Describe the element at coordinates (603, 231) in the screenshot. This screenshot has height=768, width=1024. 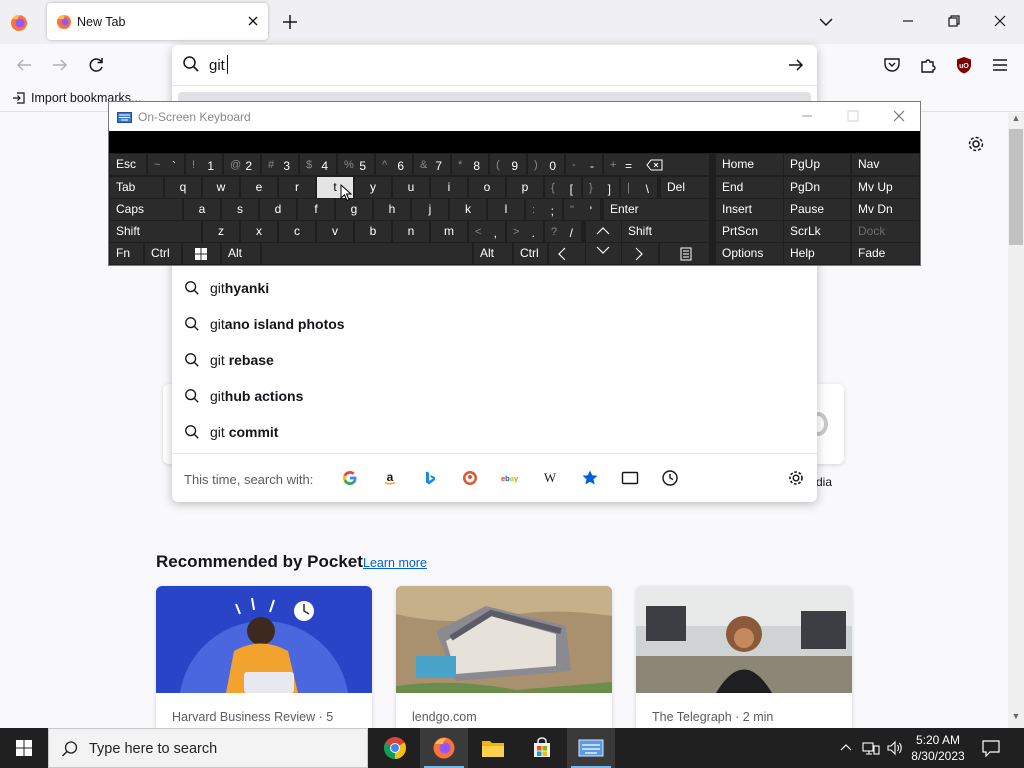
I see `key-arrow-up` at that location.